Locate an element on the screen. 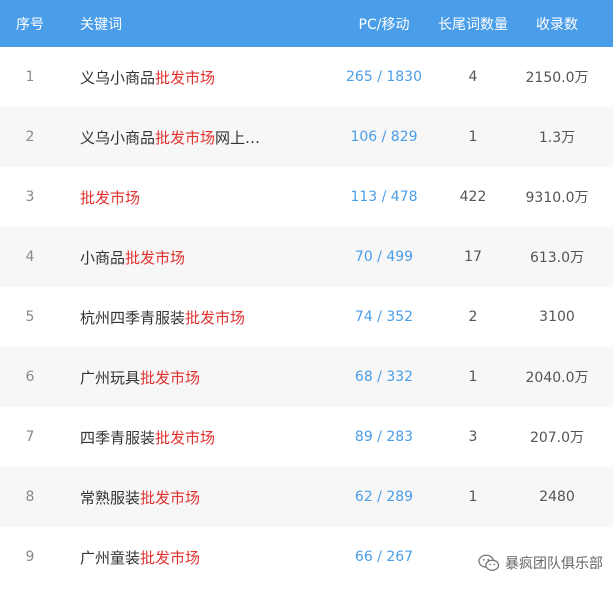  row-index: 4 is located at coordinates (30, 257).